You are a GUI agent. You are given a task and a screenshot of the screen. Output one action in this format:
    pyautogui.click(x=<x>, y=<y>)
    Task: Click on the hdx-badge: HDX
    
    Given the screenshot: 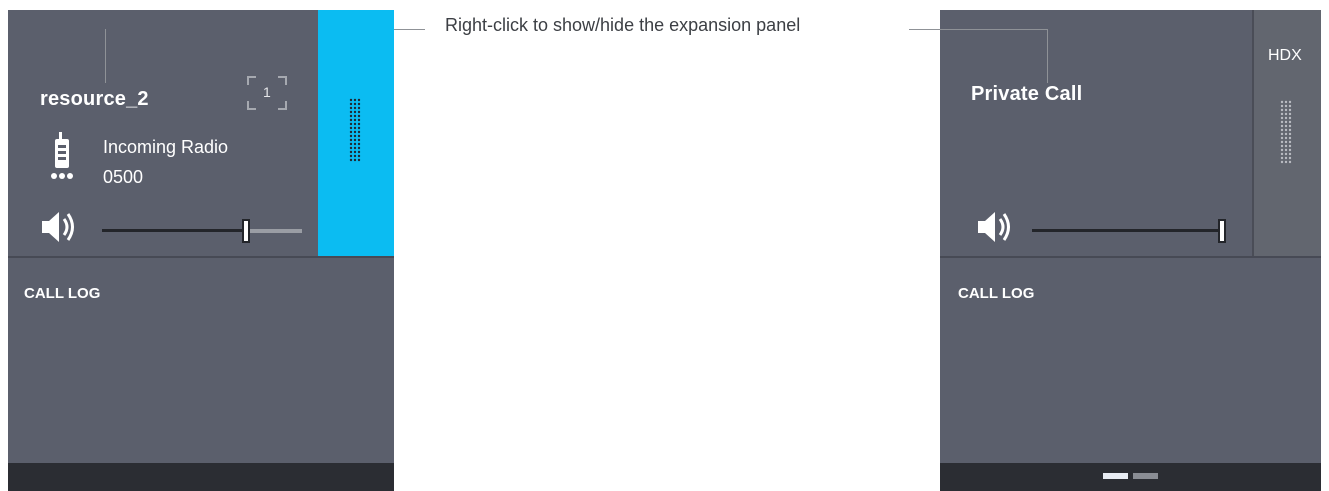 What is the action you would take?
    pyautogui.click(x=1285, y=55)
    